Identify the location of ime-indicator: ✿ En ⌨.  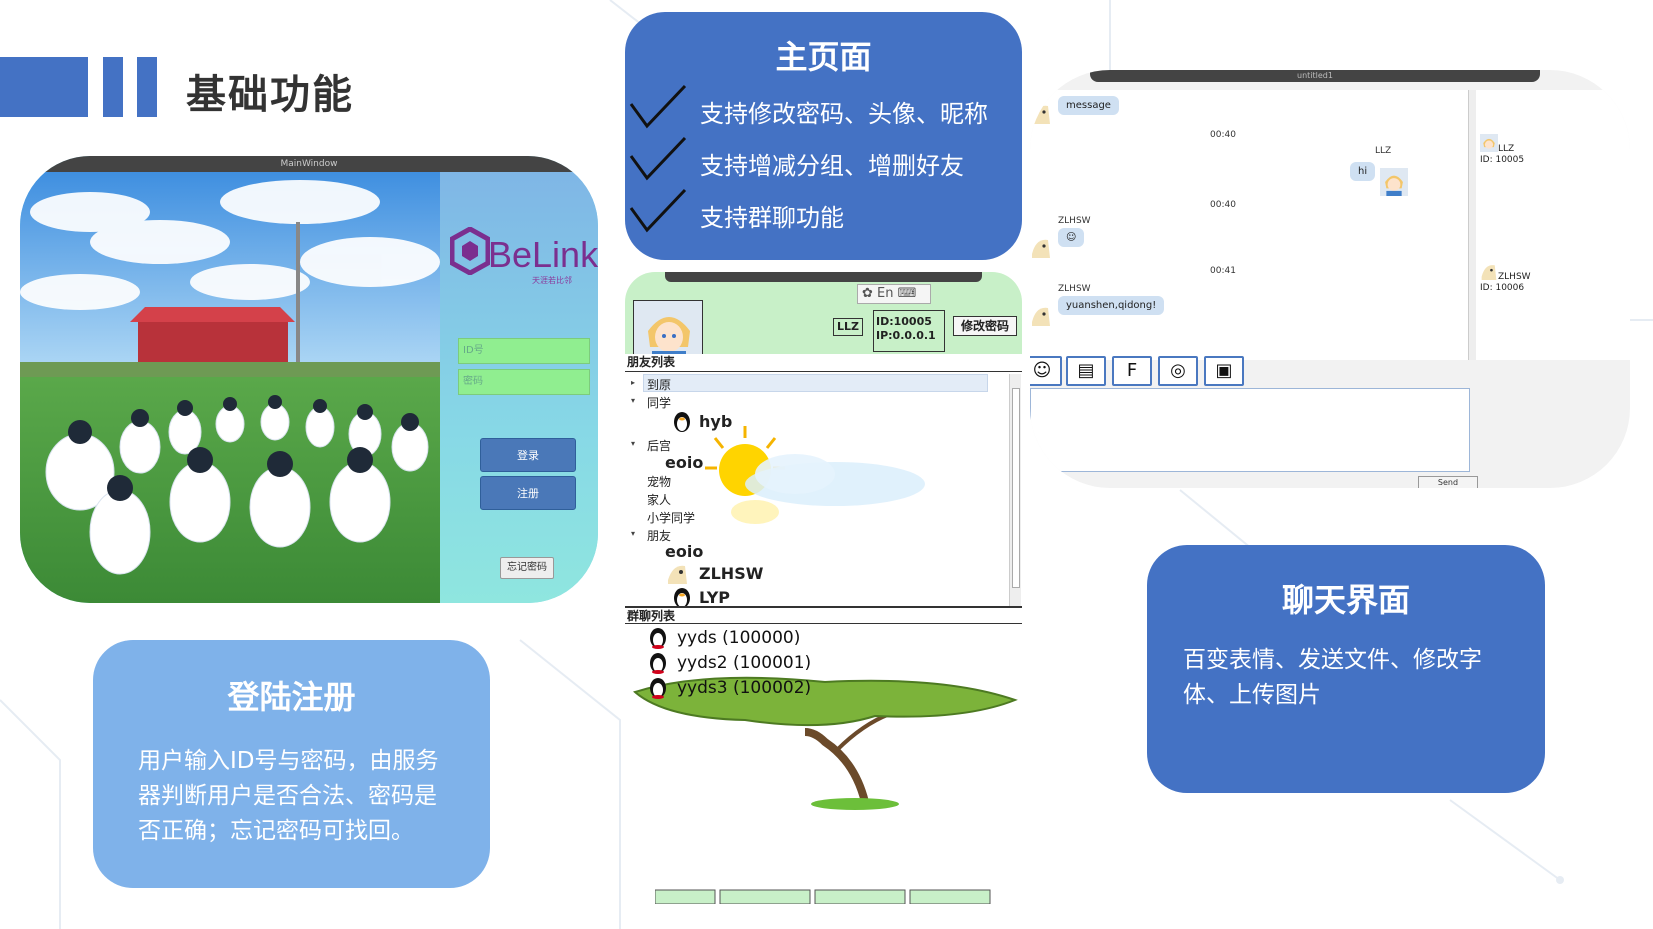
(894, 294).